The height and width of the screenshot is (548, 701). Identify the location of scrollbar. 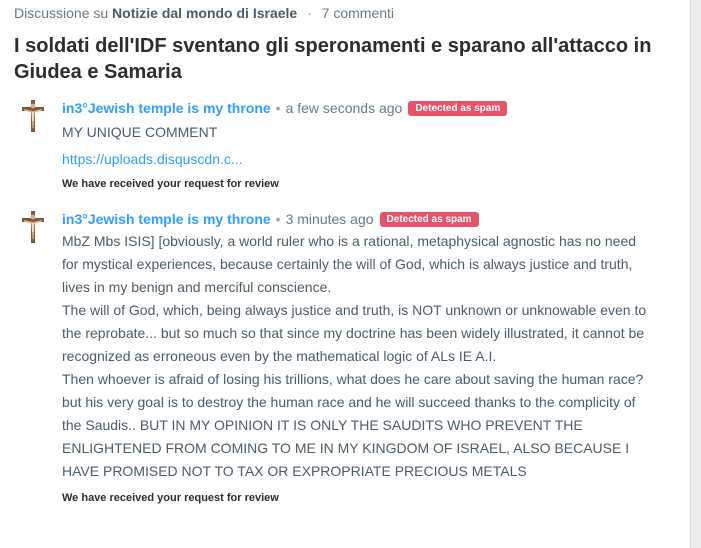
(695, 274).